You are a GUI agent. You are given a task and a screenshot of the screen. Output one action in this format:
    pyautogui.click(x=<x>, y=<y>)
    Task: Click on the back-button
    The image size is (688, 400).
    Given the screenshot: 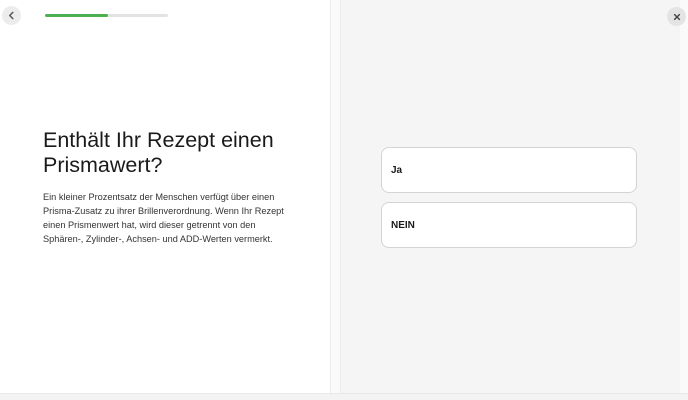 What is the action you would take?
    pyautogui.click(x=11, y=15)
    